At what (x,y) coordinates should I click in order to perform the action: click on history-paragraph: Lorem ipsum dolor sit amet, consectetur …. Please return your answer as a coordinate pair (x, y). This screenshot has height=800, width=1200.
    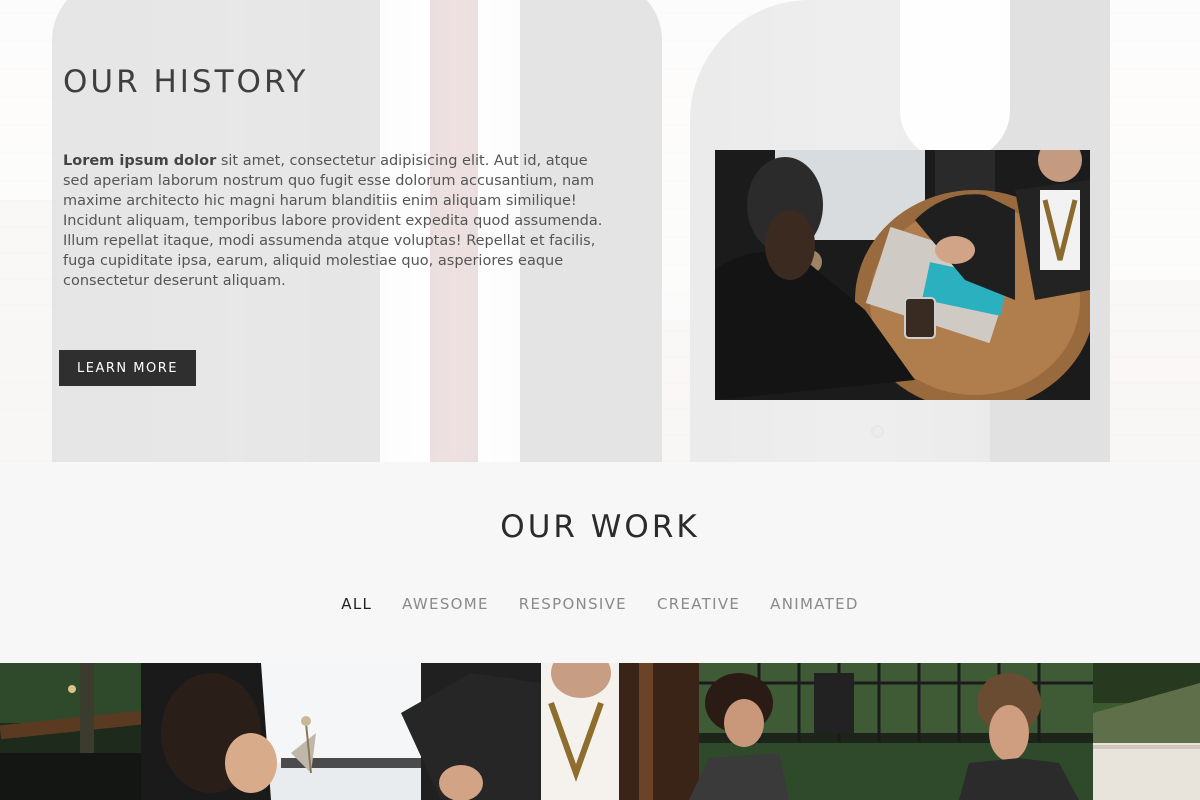
    Looking at the image, I should click on (338, 221).